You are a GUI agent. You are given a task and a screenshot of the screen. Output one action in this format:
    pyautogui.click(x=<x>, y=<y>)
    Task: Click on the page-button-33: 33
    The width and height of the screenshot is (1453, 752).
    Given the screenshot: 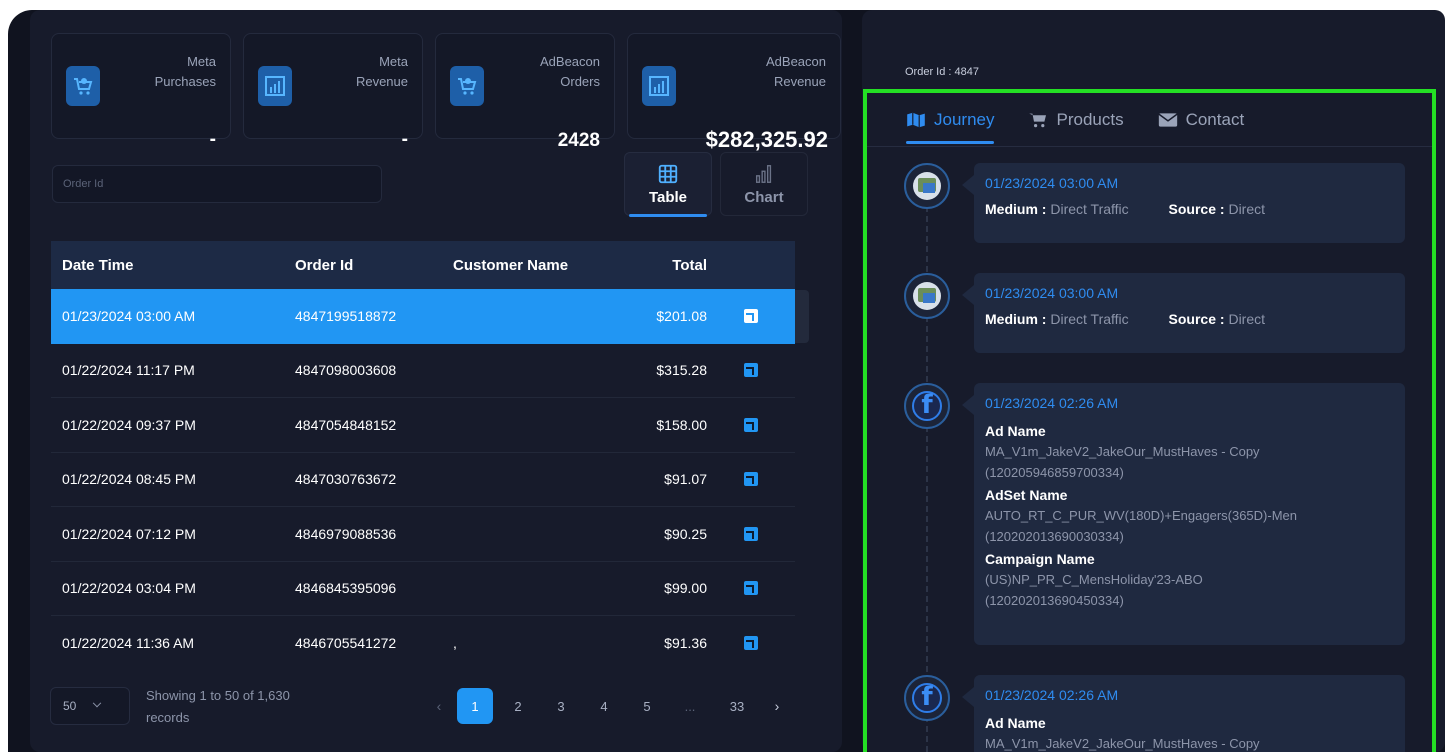 What is the action you would take?
    pyautogui.click(x=737, y=706)
    